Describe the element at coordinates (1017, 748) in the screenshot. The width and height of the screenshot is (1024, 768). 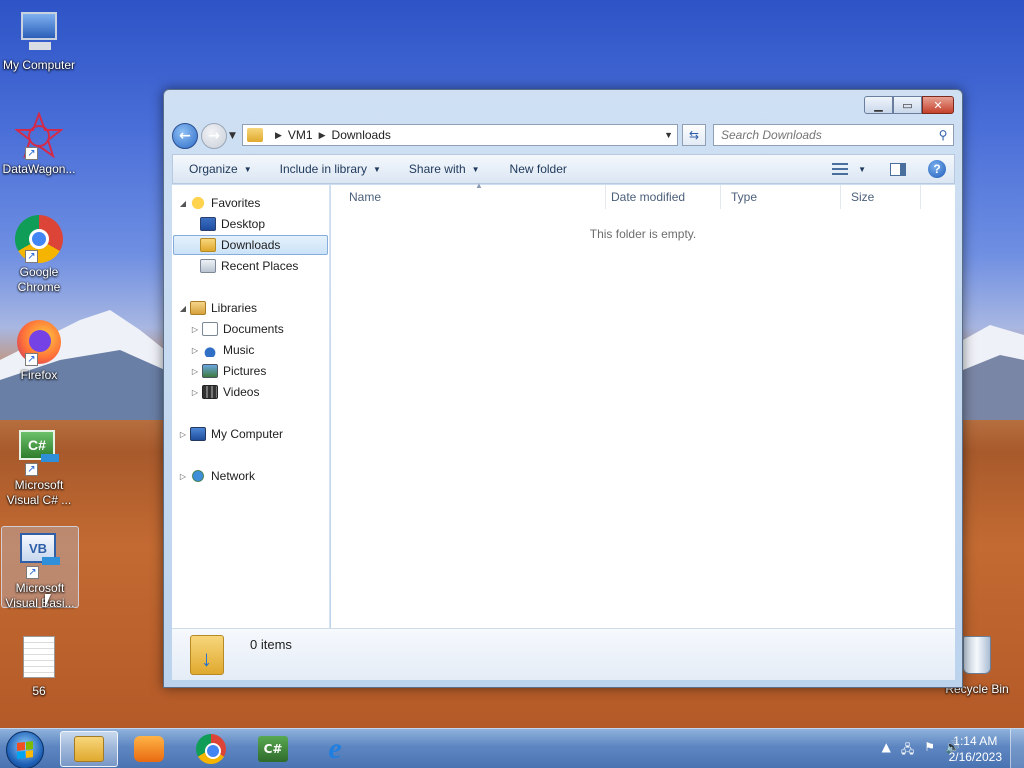
I see `show-desktop-button` at that location.